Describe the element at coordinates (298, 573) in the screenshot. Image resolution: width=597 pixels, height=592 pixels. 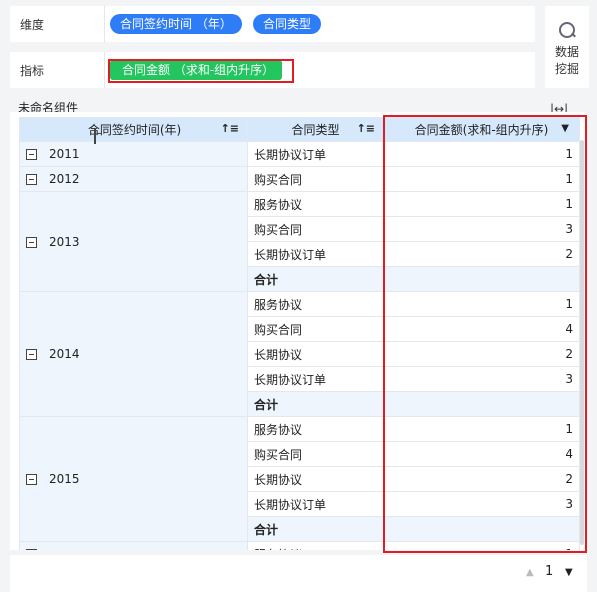
I see `pagination-bar: ▲ 1 ▼` at that location.